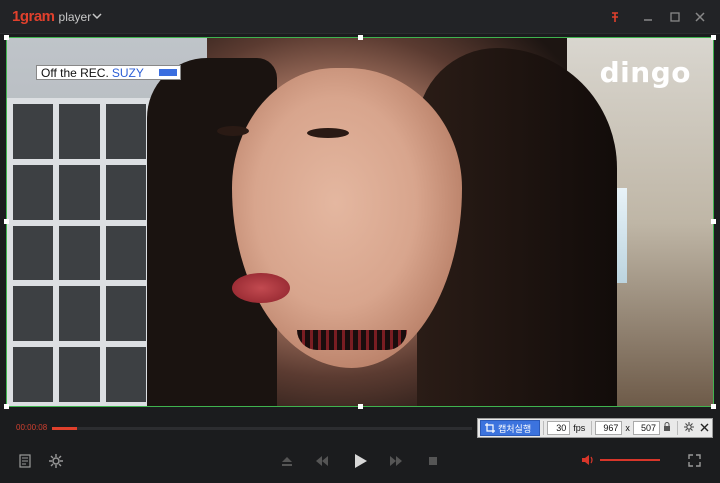 The height and width of the screenshot is (483, 720). I want to click on fps-unit-label: fps, so click(579, 428).